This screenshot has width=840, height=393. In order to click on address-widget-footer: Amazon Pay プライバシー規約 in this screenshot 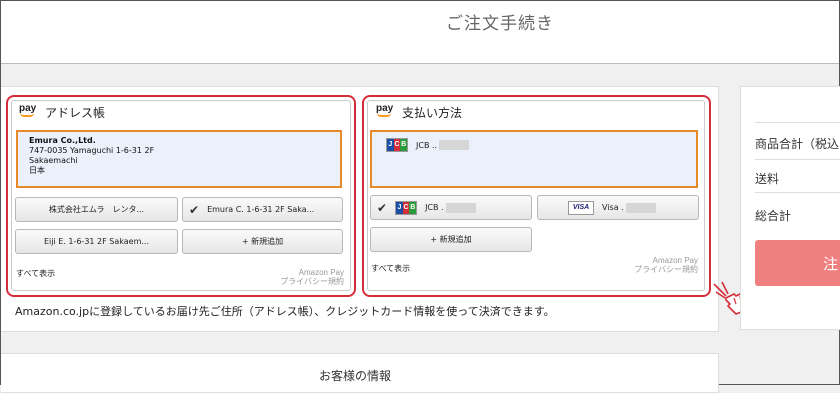, I will do `click(292, 277)`.